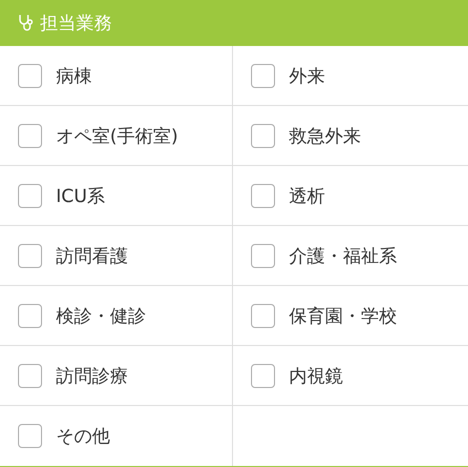 The image size is (468, 467). I want to click on option-label: 内視鏡, so click(316, 376).